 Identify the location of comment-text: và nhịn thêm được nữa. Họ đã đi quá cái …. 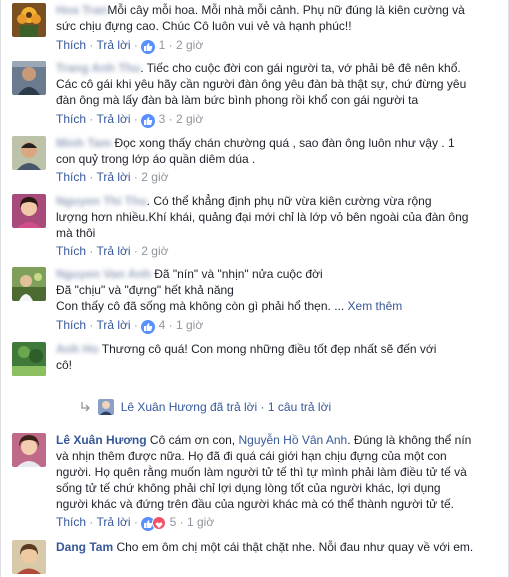
(251, 456).